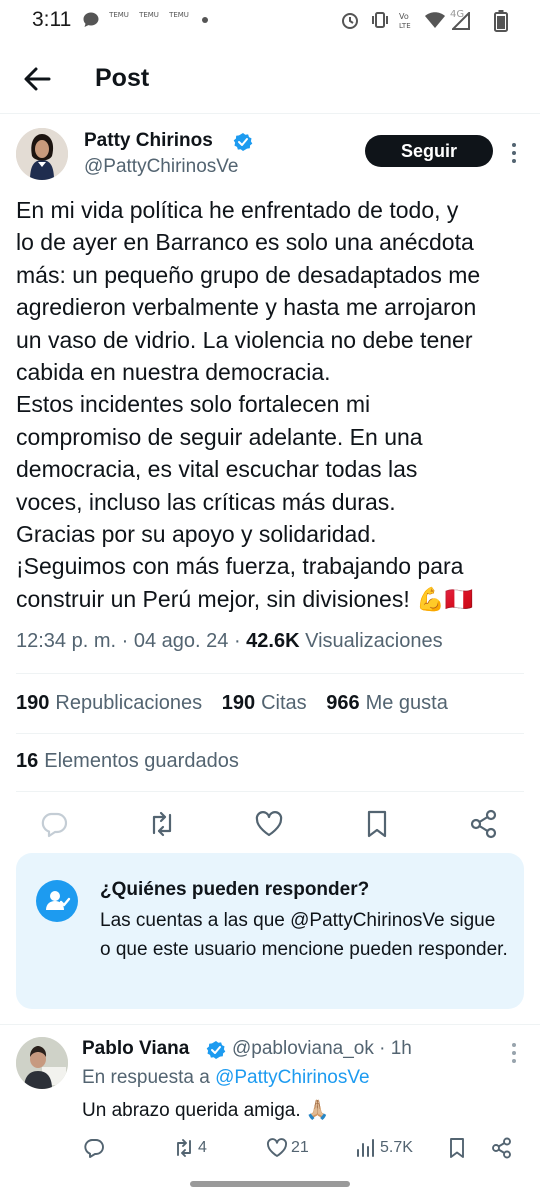 The width and height of the screenshot is (540, 1200). I want to click on reply-text: Un abrazo querida amiga. 🙏🏼, so click(206, 1110).